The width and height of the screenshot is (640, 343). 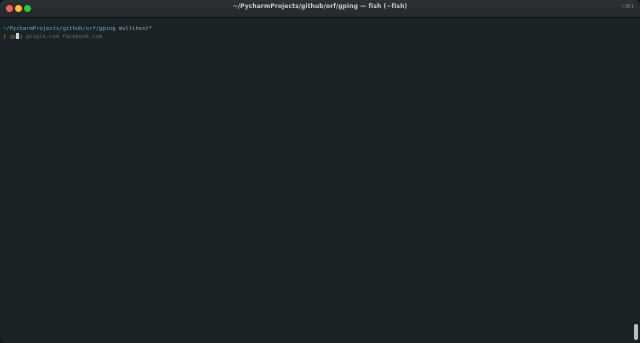 I want to click on scrollbar-track, so click(x=635, y=180).